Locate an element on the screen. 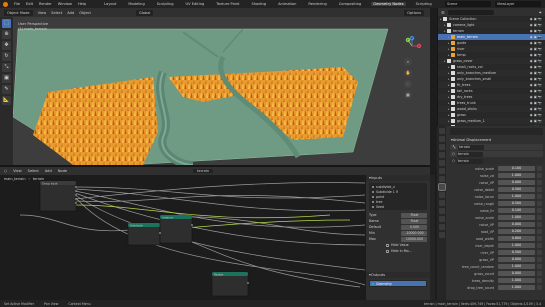  filter-icon: ⏷ is located at coordinates (540, 12).